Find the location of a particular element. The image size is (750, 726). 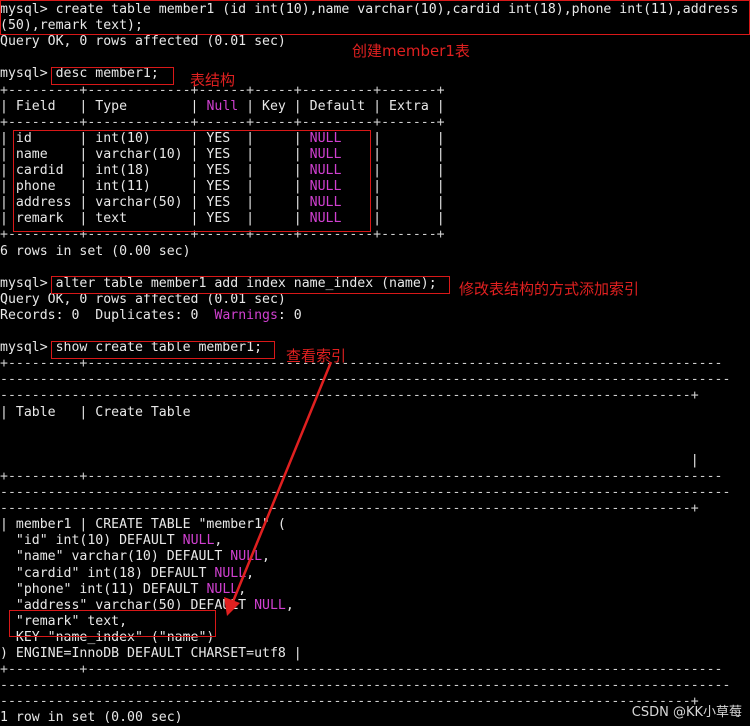

terminal-line: | member1 | CREATE TABLE "member1" ( is located at coordinates (143, 525).